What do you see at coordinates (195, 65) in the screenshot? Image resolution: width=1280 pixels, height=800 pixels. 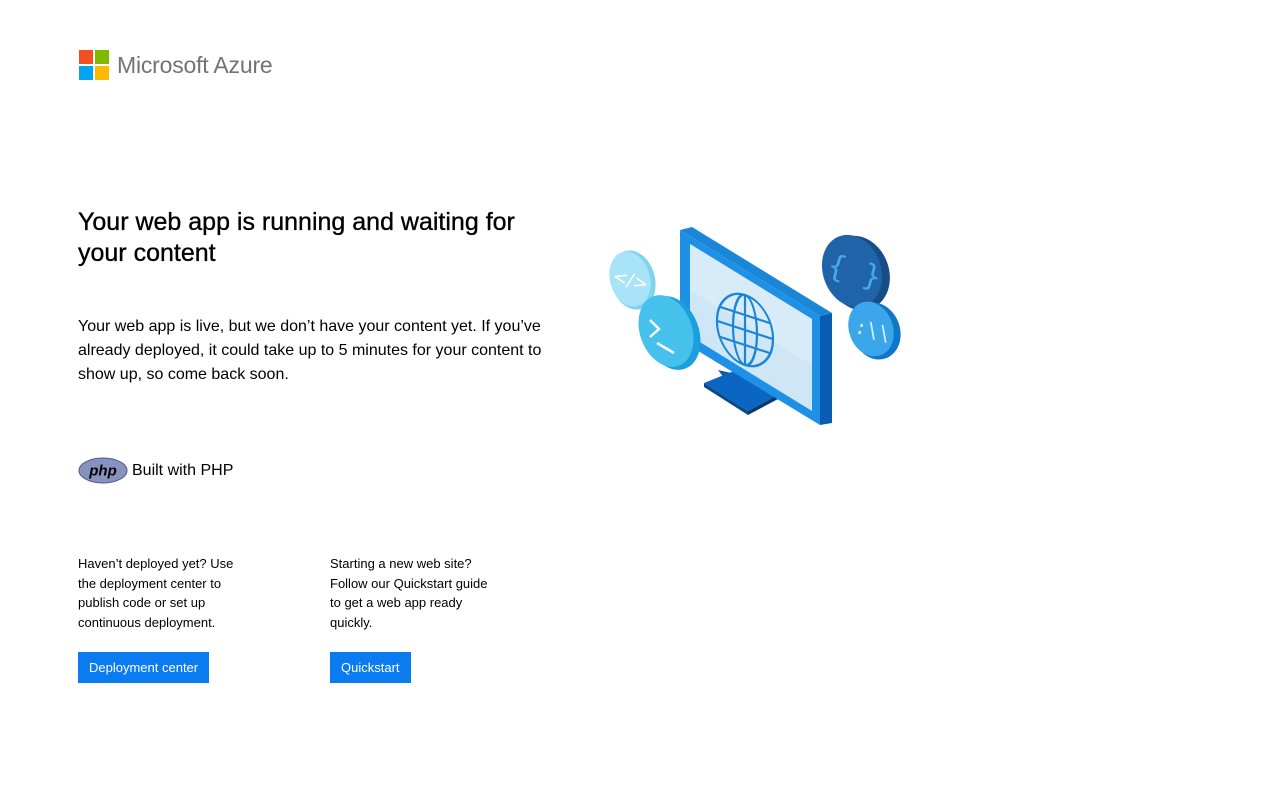 I see `brand-name: Microsoft Azure` at bounding box center [195, 65].